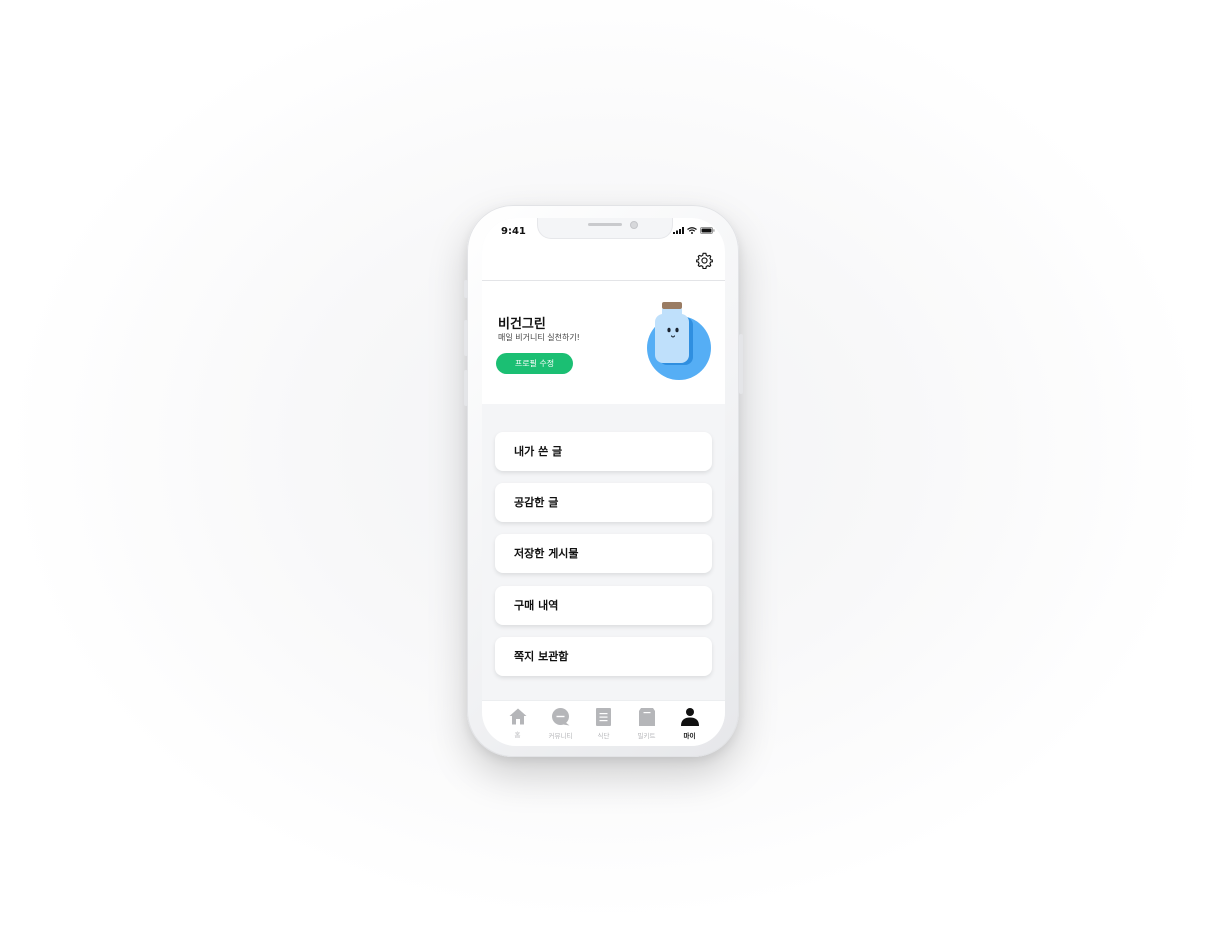 Image resolution: width=1213 pixels, height=927 pixels. What do you see at coordinates (707, 230) in the screenshot?
I see `battery-icon` at bounding box center [707, 230].